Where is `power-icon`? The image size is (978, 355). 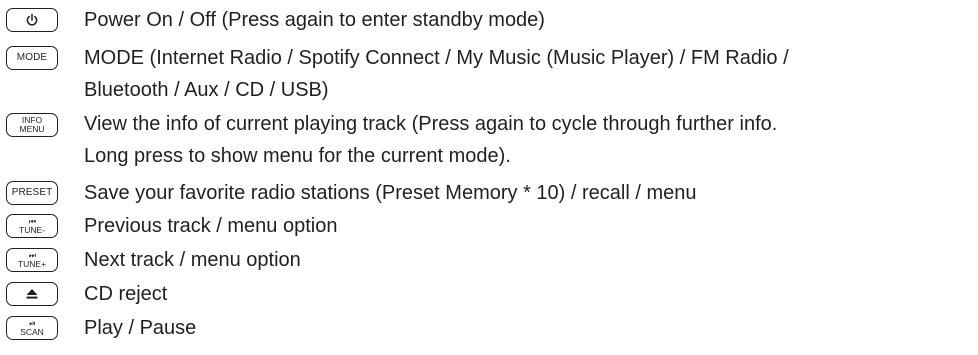
power-icon is located at coordinates (32, 20).